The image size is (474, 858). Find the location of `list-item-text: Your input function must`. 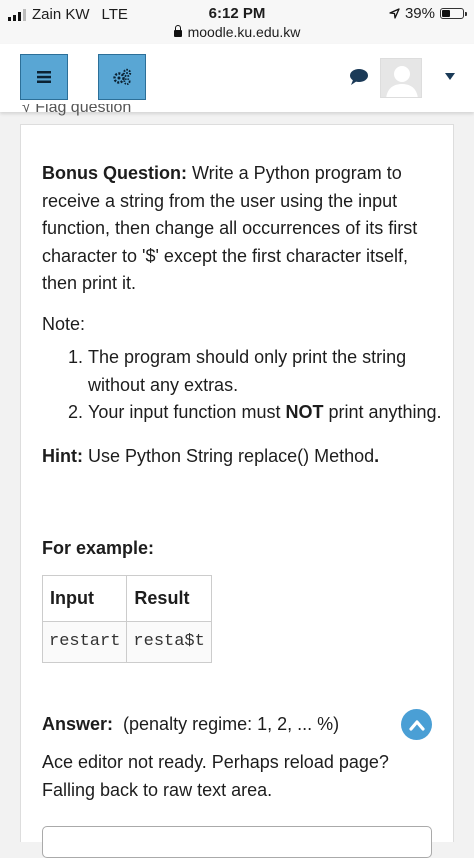

list-item-text: Your input function must is located at coordinates (187, 412).